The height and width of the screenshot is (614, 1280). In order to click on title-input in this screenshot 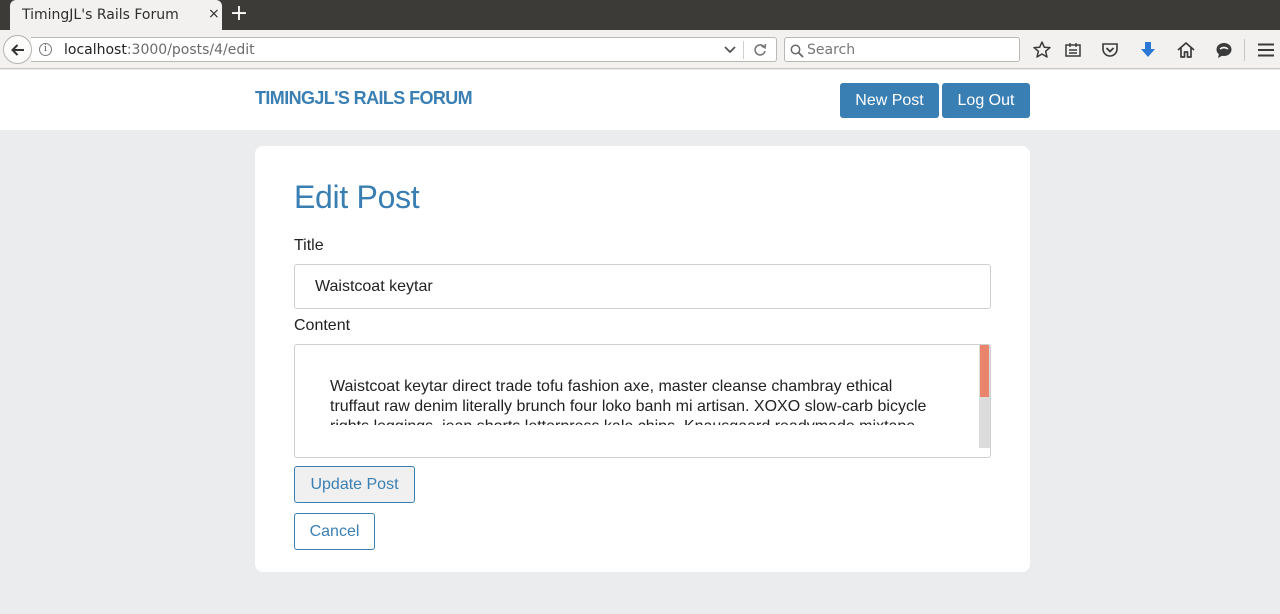, I will do `click(642, 286)`.